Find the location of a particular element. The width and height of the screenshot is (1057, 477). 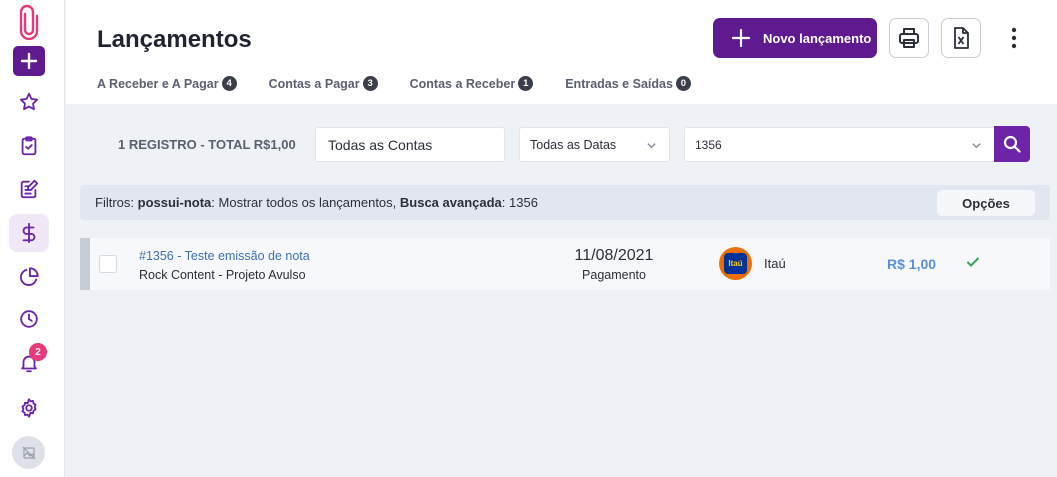

entry-title-link: #1356 - Teste emissão de nota is located at coordinates (224, 256).